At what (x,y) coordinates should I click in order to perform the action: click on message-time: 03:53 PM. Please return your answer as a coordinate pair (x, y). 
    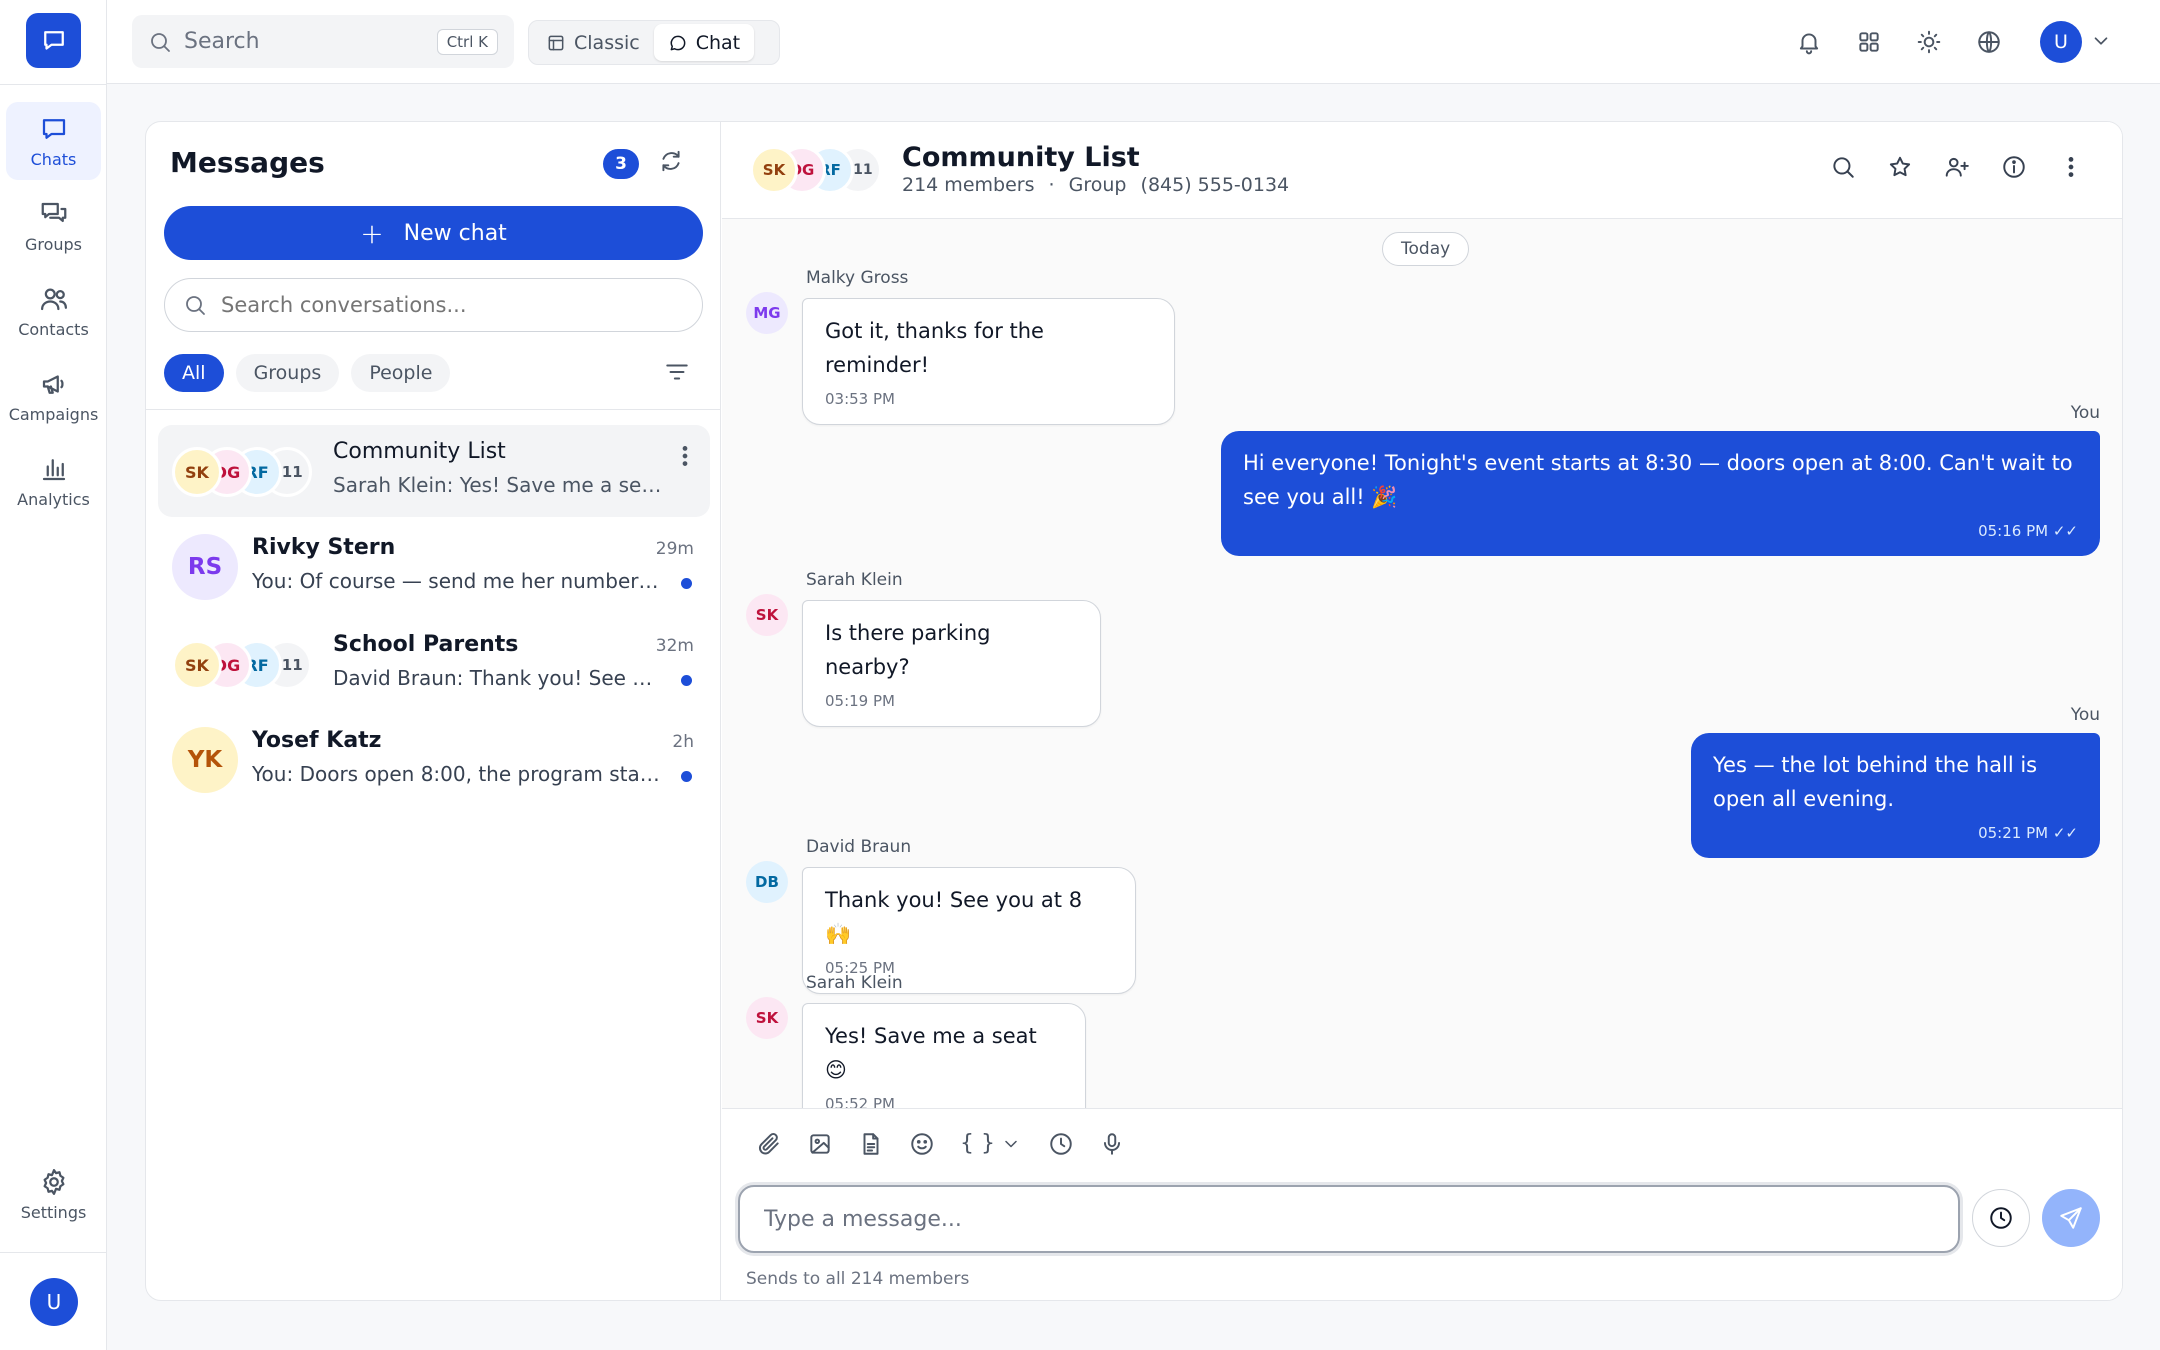
    Looking at the image, I should click on (860, 399).